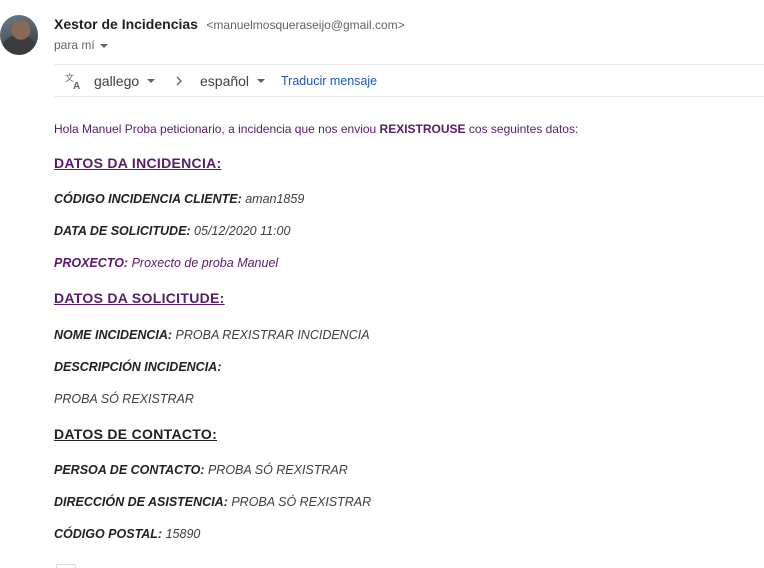 The height and width of the screenshot is (568, 764). Describe the element at coordinates (141, 502) in the screenshot. I see `field-direccion-label: DIRECCIÓN DE ASISTENCIA:` at that location.